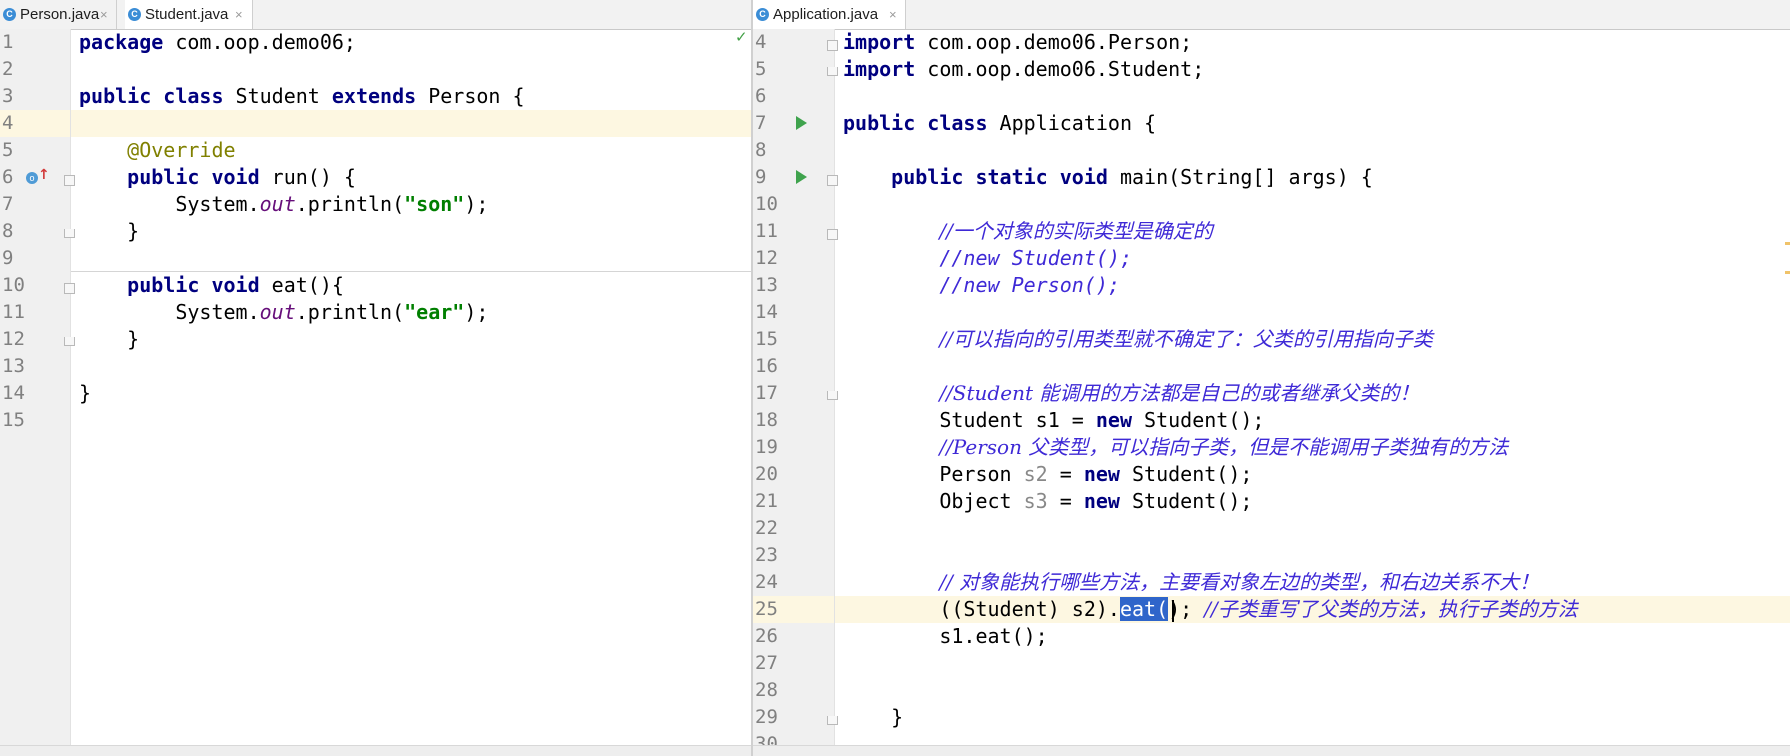 This screenshot has height=756, width=1790. I want to click on code-comment: //new Person();, so click(1029, 285).